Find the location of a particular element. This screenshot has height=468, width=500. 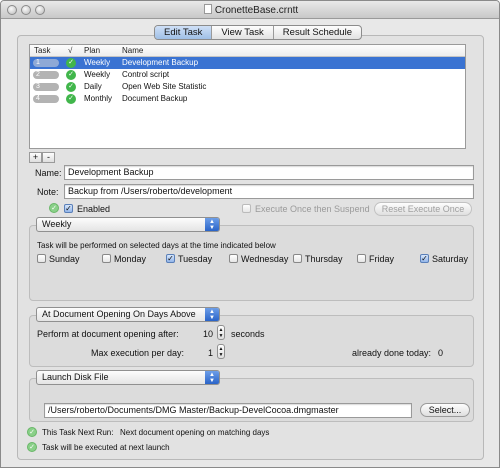

task-name: Document Backup is located at coordinates (155, 98).